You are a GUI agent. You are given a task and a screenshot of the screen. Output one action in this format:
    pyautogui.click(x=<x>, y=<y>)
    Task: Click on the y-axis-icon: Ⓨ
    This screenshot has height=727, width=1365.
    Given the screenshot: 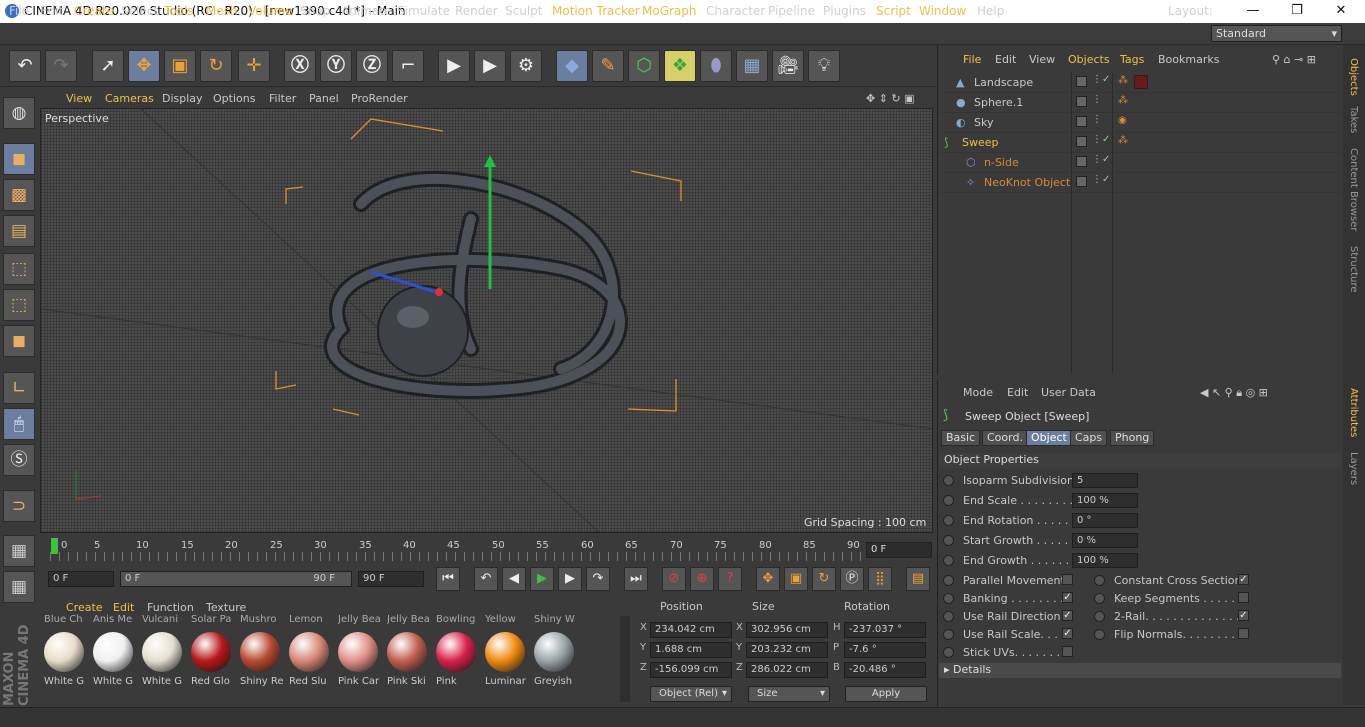 What is the action you would take?
    pyautogui.click(x=336, y=66)
    